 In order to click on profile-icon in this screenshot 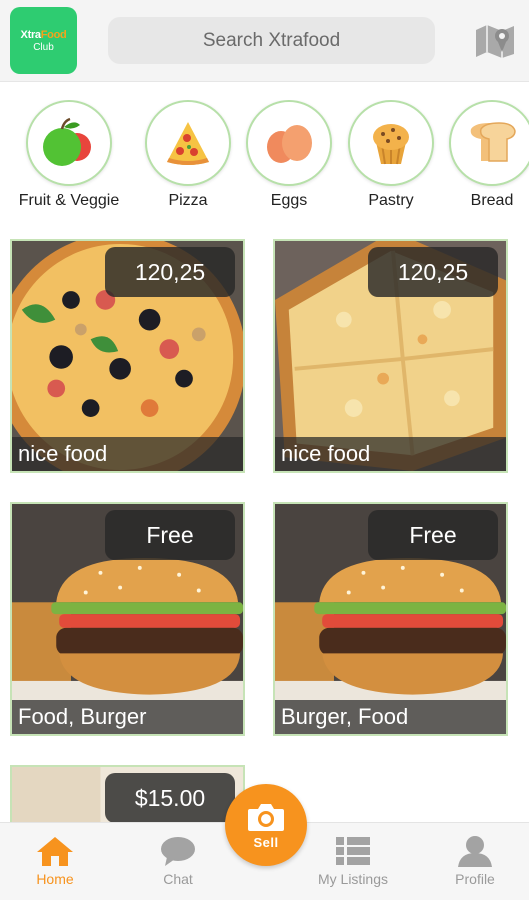, I will do `click(475, 851)`.